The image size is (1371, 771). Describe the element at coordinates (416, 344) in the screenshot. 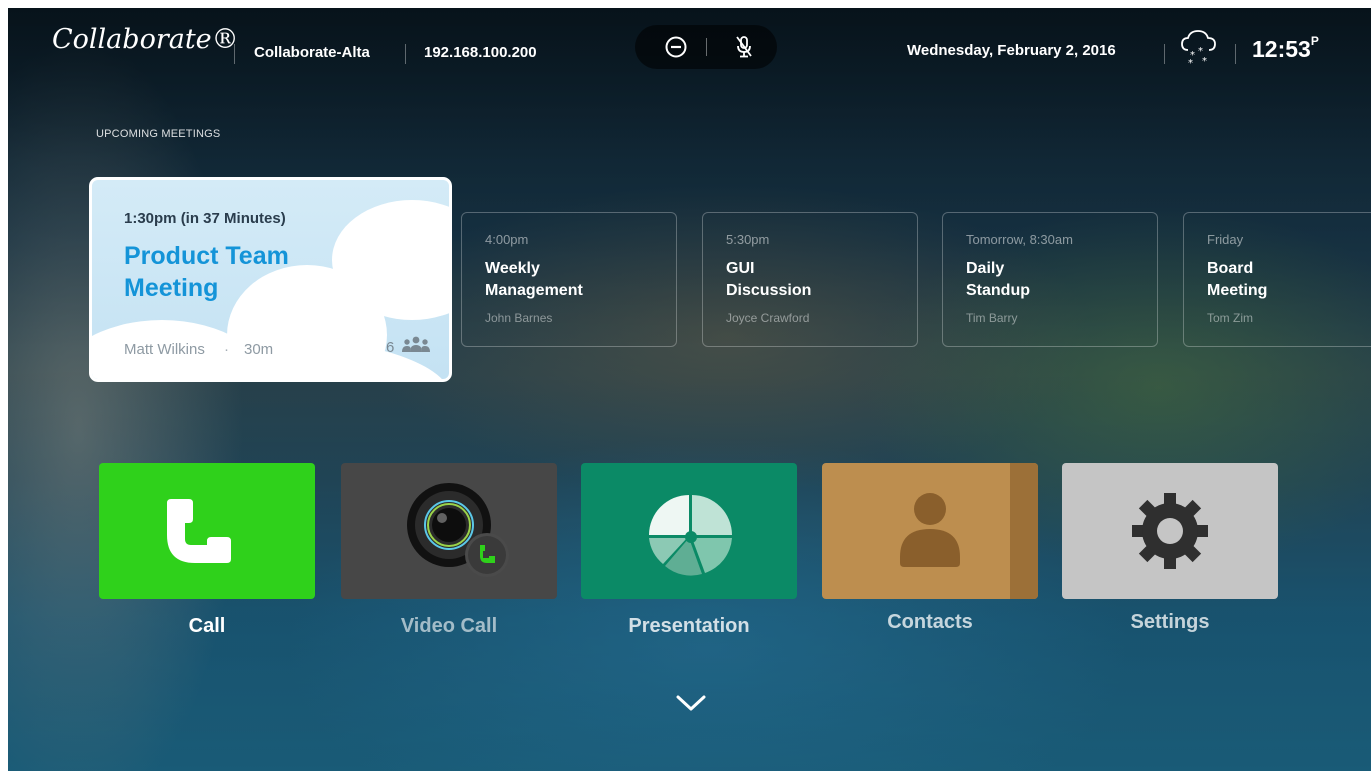

I see `people-icon` at that location.